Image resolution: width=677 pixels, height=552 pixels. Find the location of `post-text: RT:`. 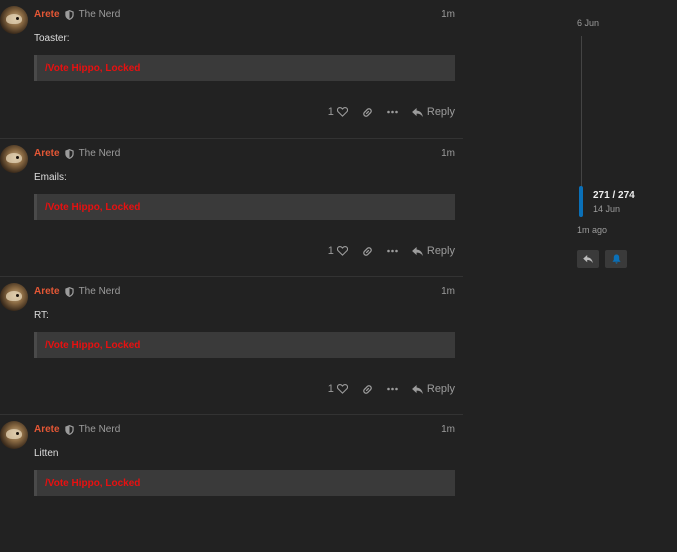

post-text: RT: is located at coordinates (41, 315).